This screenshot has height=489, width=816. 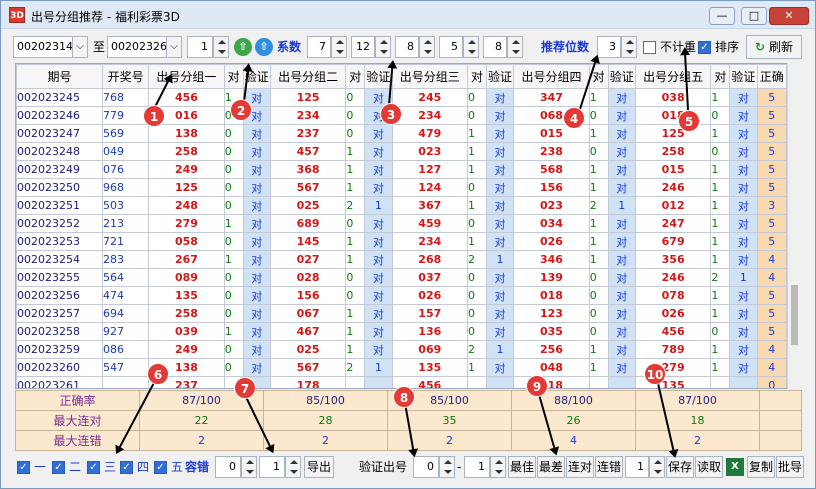 What do you see at coordinates (243, 47) in the screenshot?
I see `prev-arrow-icon: ⇧` at bounding box center [243, 47].